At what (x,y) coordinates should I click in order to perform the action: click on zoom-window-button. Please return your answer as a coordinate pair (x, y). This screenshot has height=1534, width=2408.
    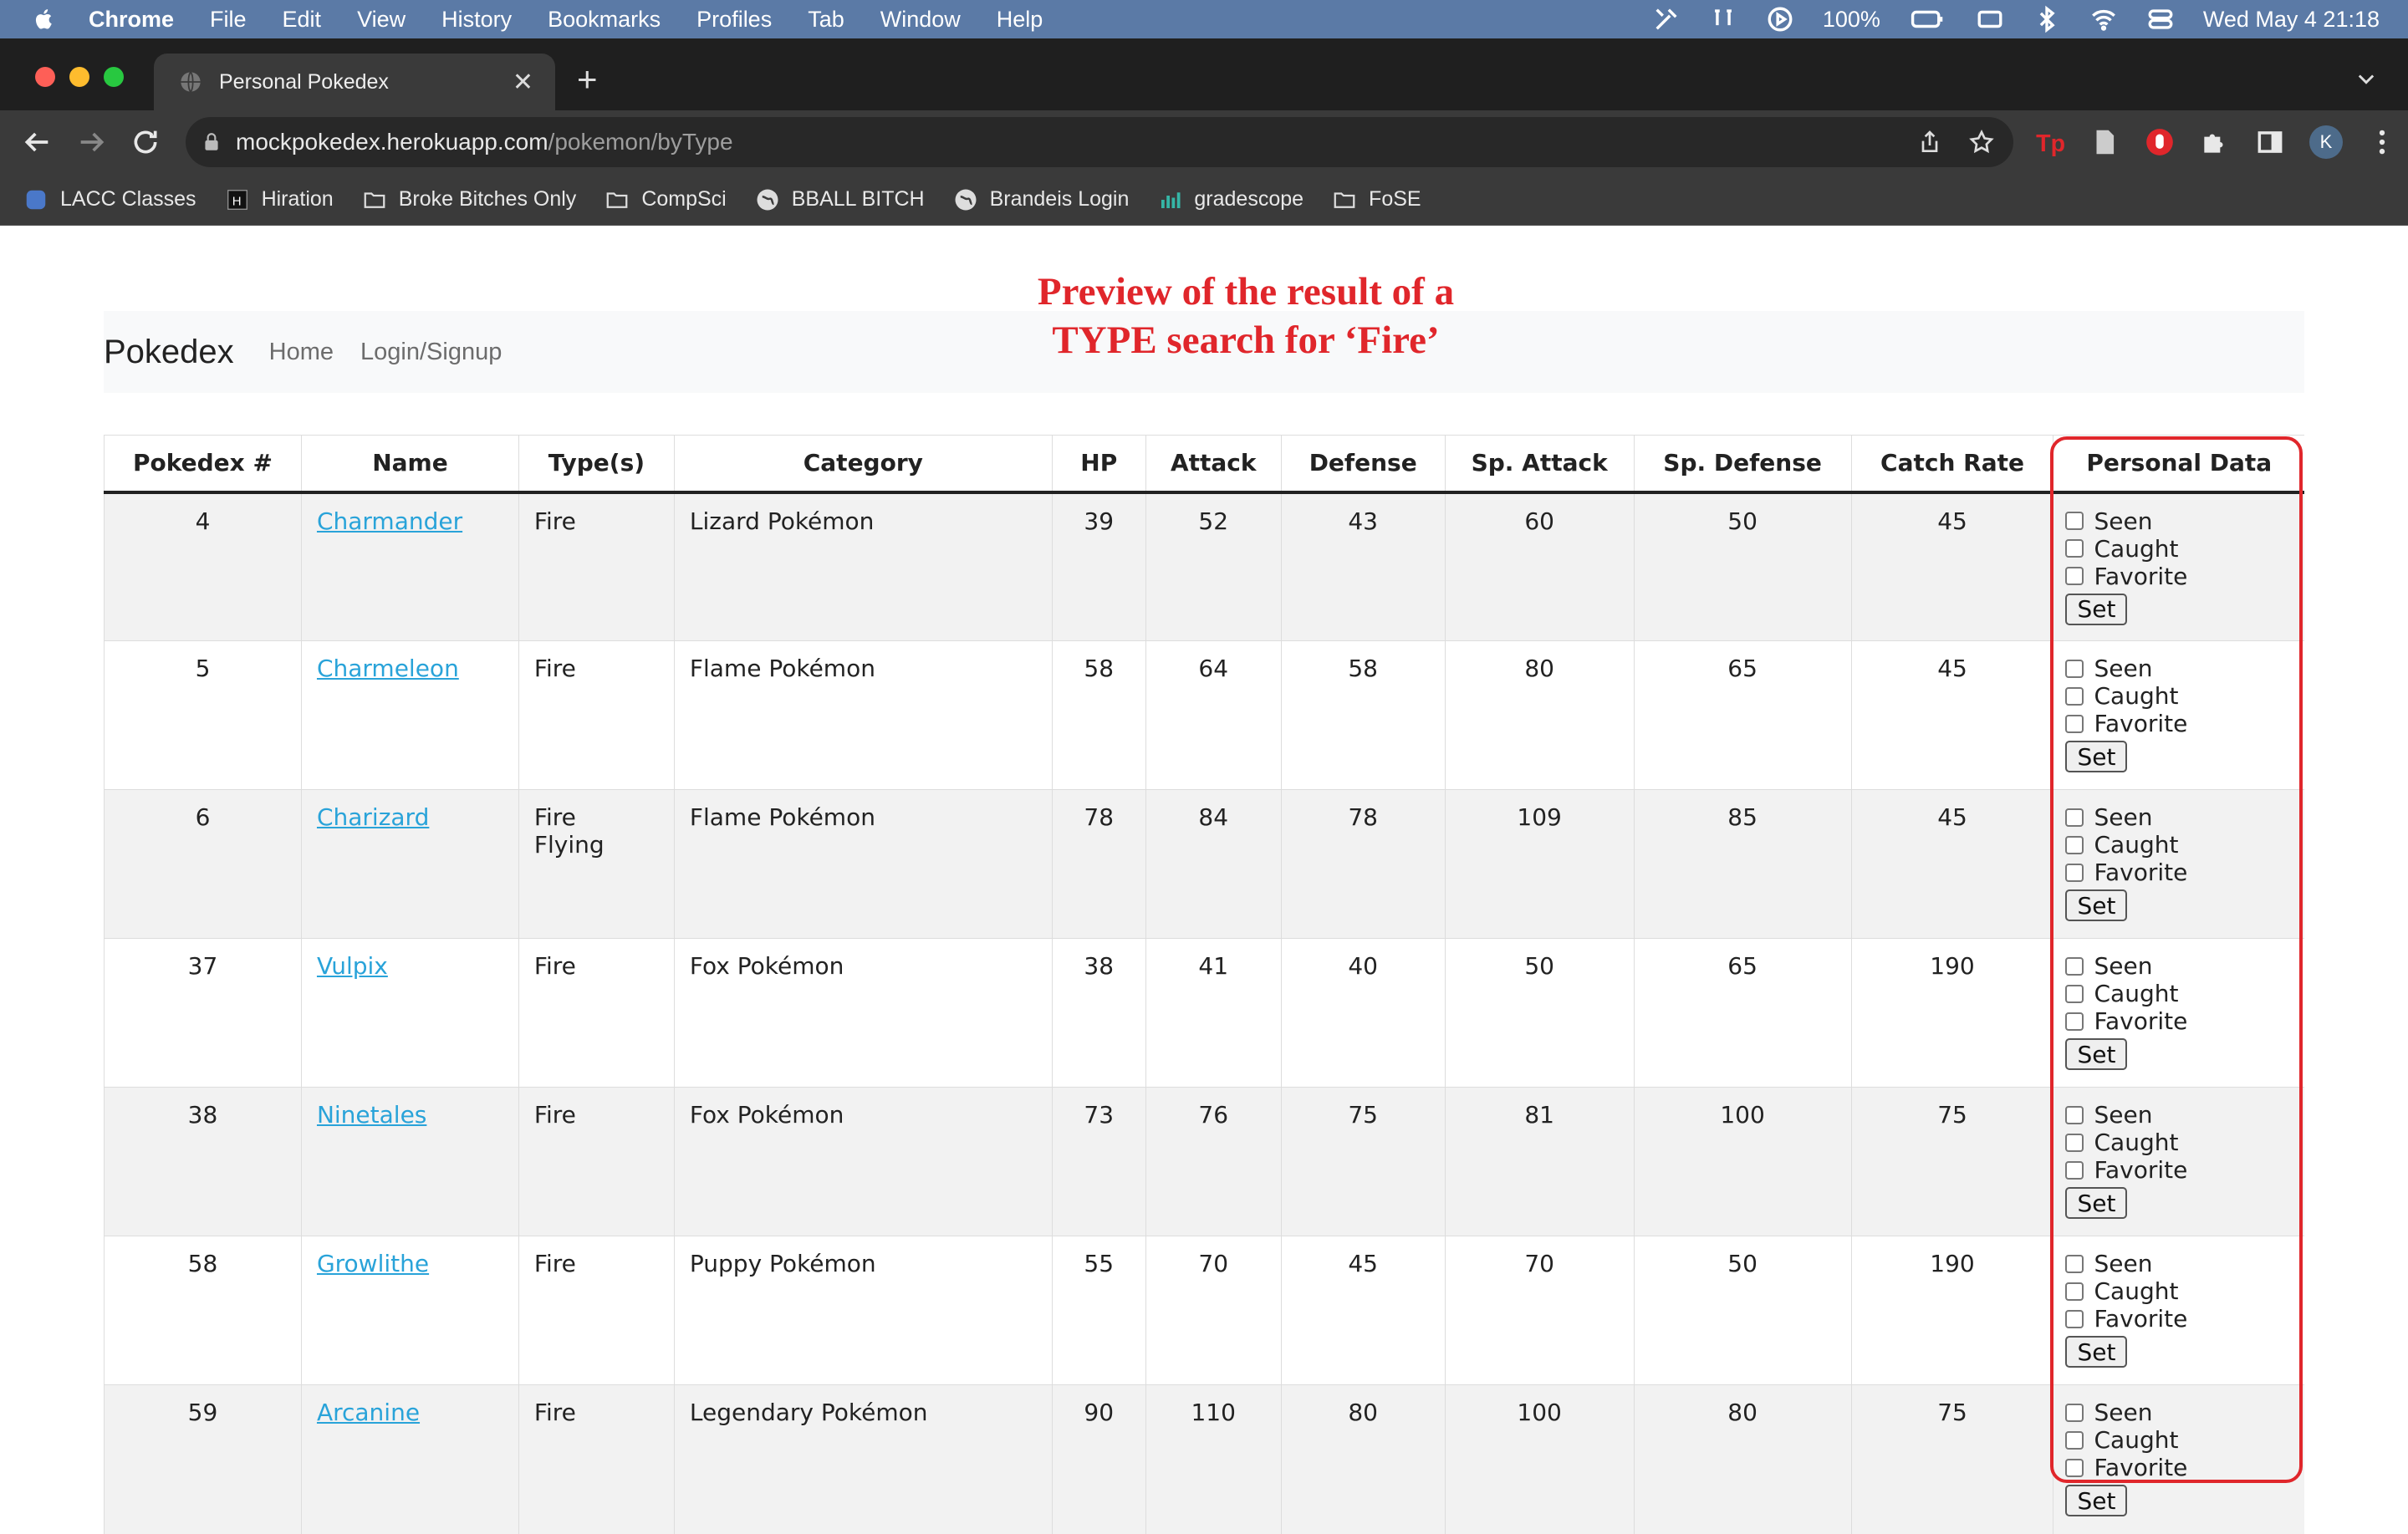
    Looking at the image, I should click on (114, 77).